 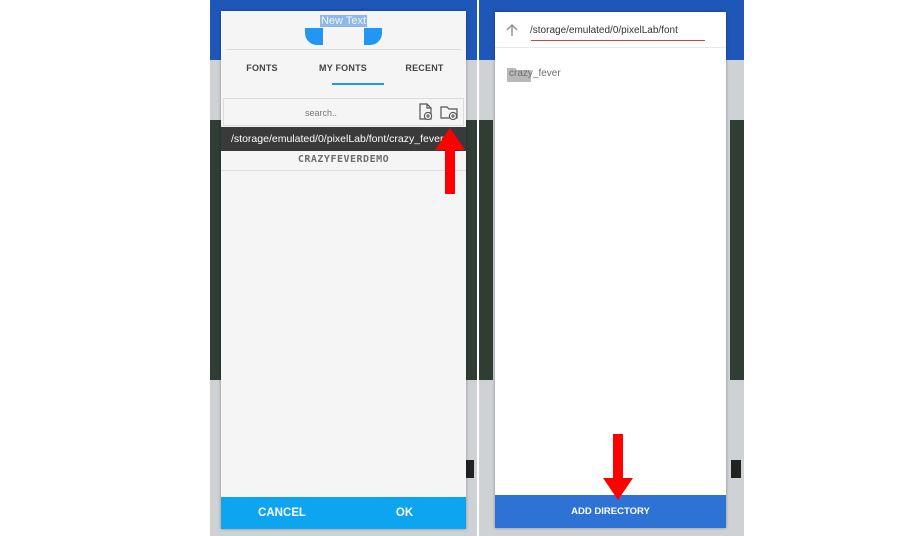 What do you see at coordinates (343, 170) in the screenshot?
I see `list-divider` at bounding box center [343, 170].